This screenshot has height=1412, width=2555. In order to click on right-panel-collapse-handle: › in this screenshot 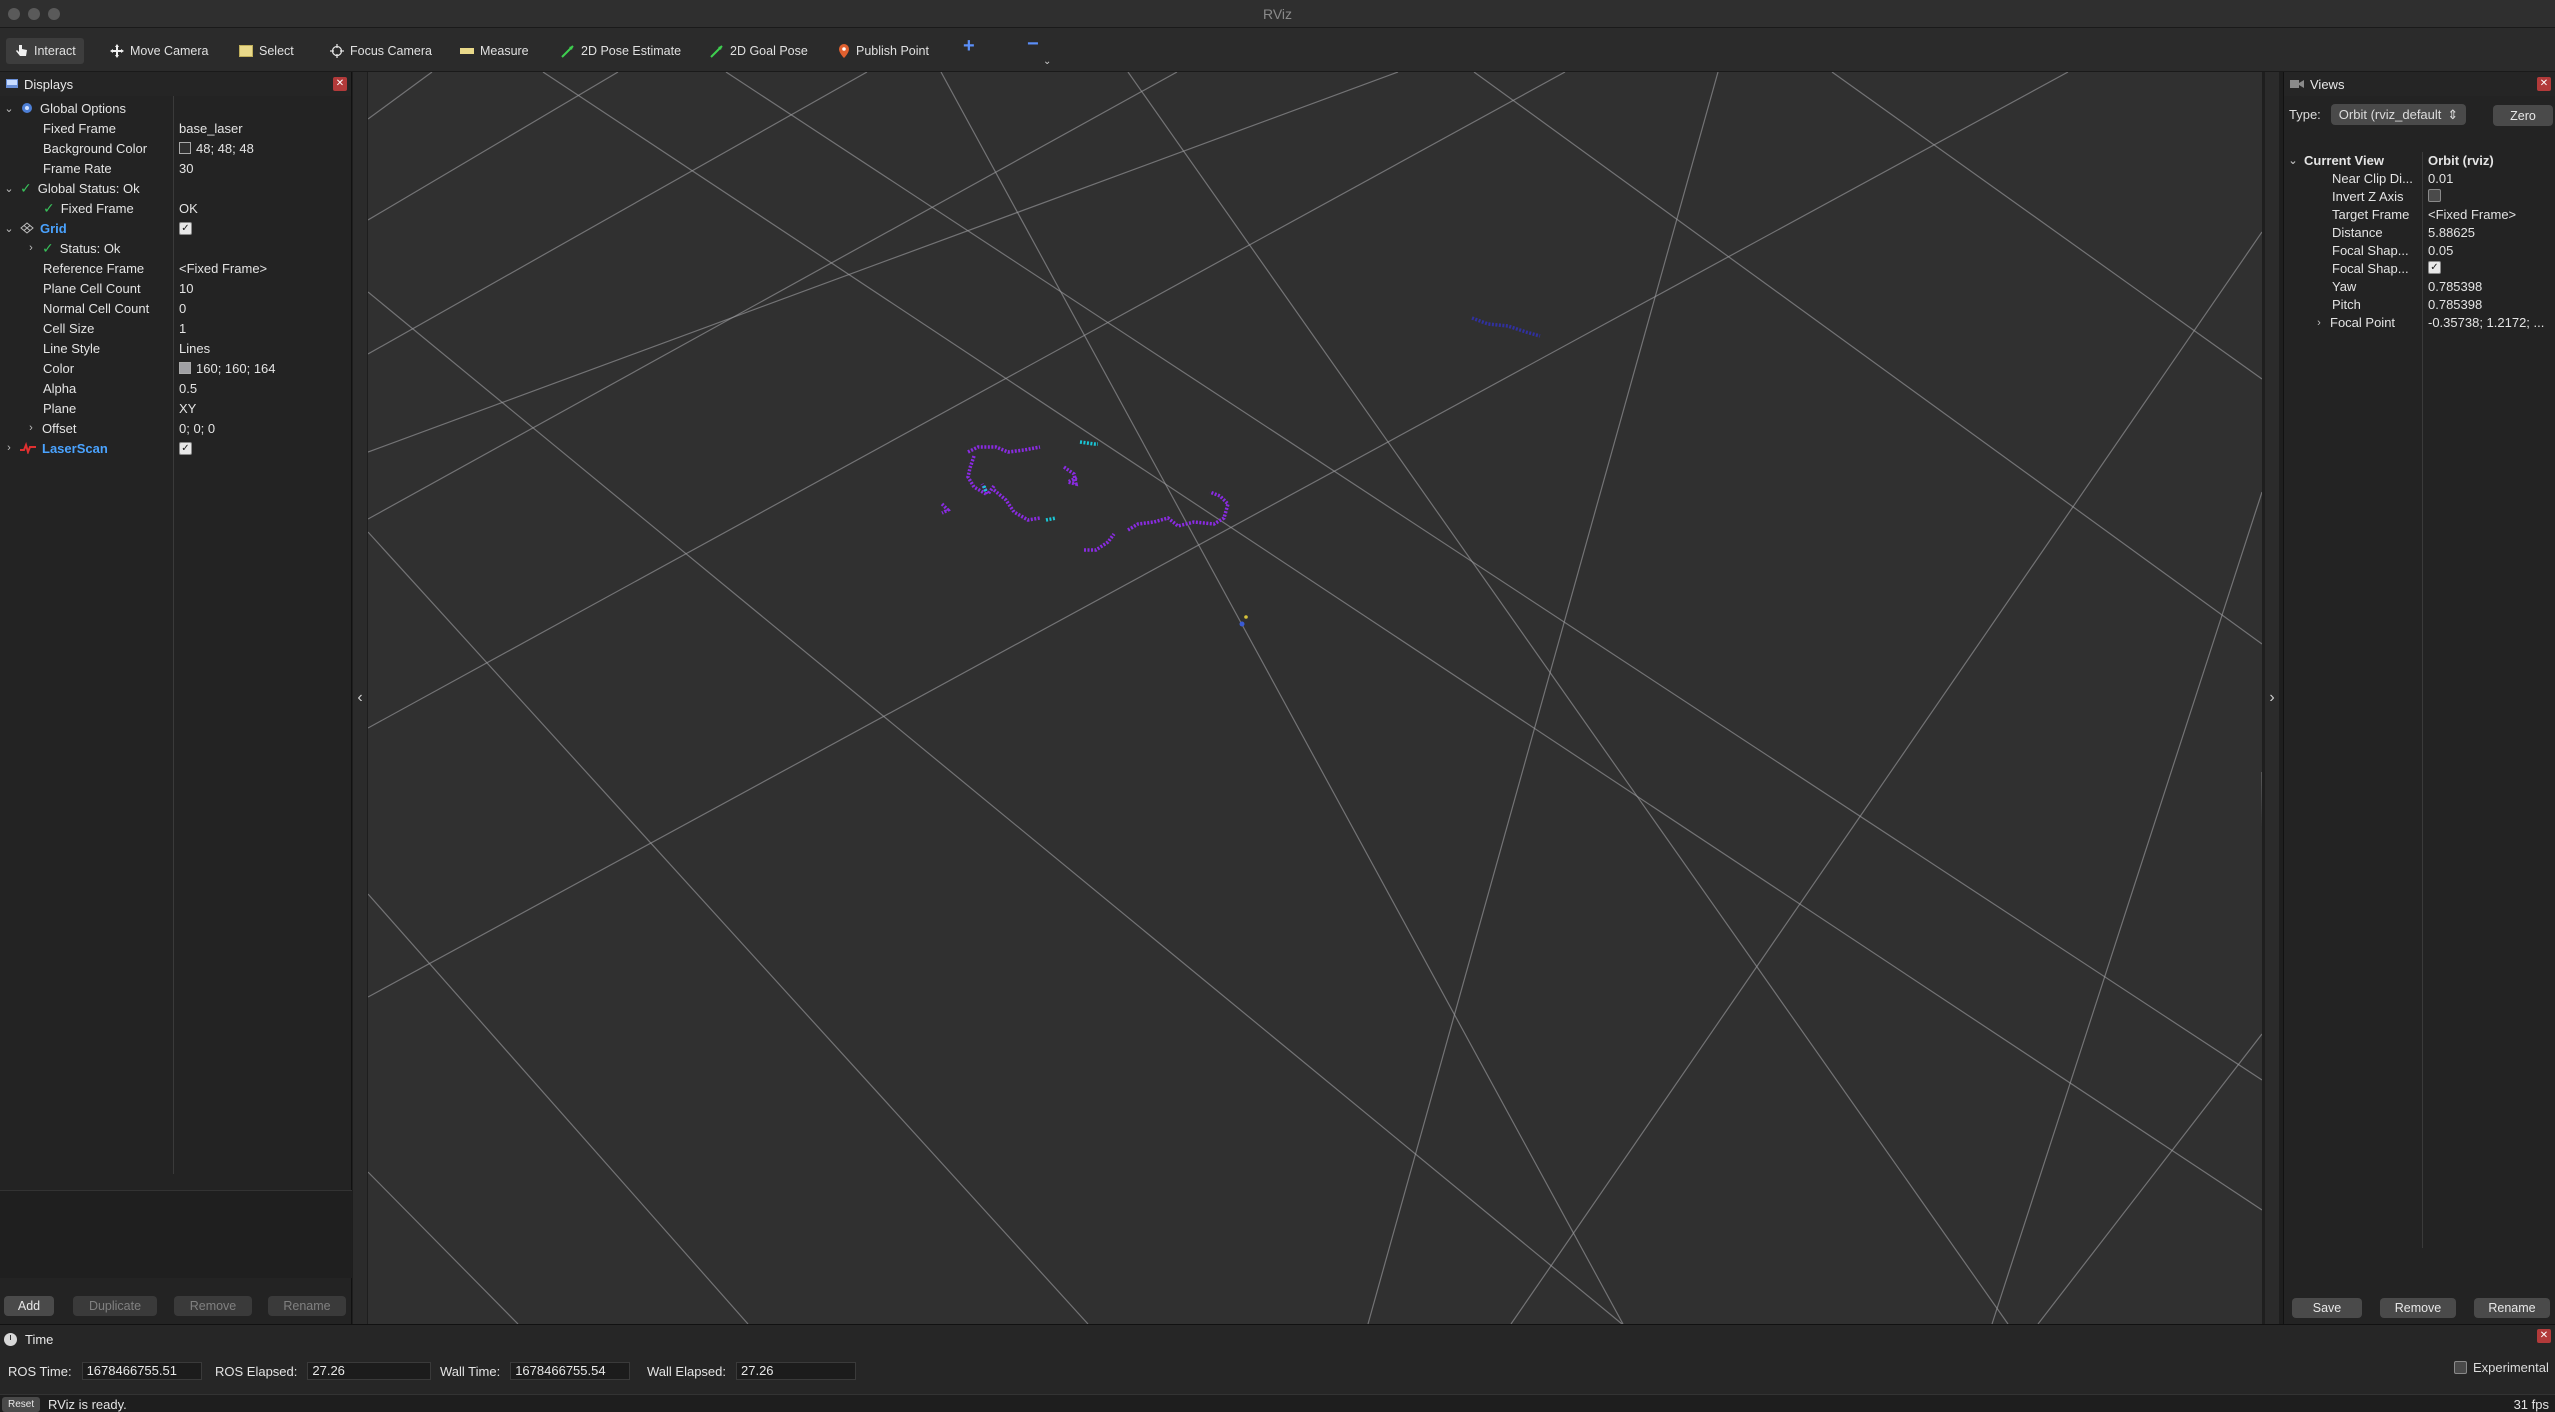, I will do `click(2272, 698)`.